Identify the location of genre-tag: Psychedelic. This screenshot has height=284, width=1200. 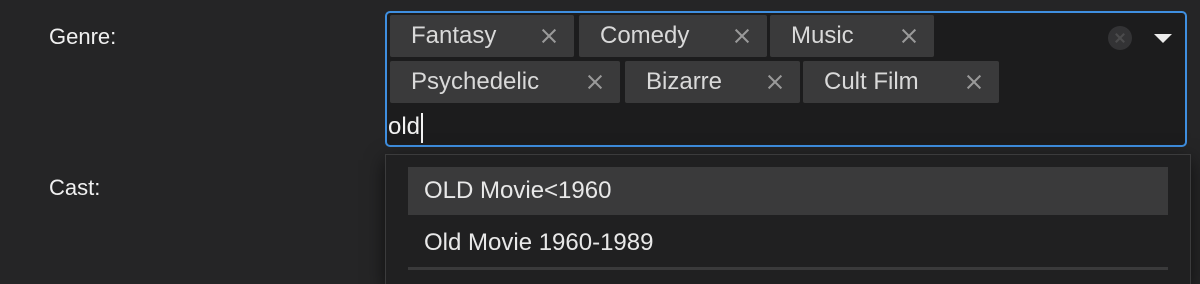
(505, 82).